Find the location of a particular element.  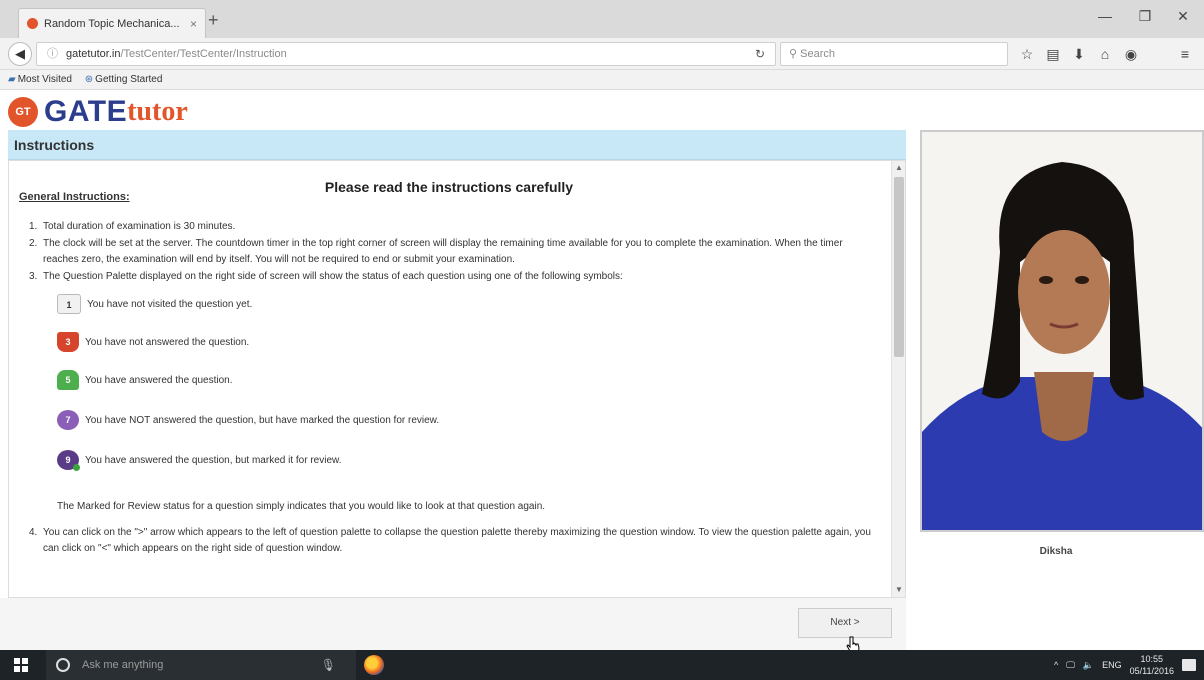

symbol-label: You have not visited the question yet. is located at coordinates (170, 304).